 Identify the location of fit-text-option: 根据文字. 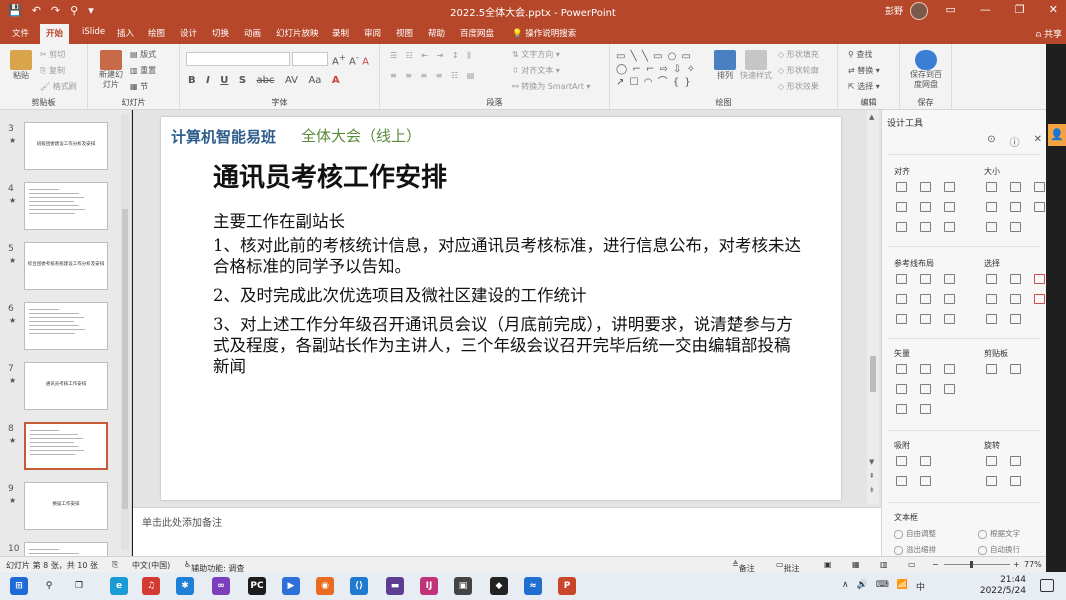
(999, 533).